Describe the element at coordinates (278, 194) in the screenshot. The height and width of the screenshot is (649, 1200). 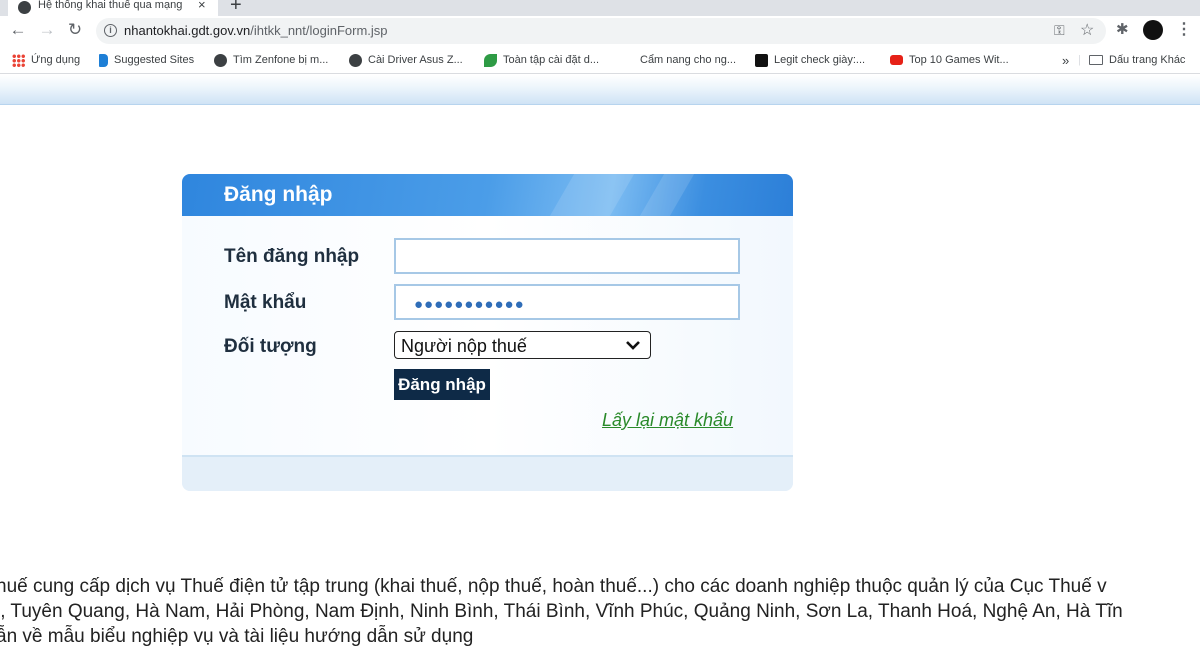
I see `login-title: Đăng nhập` at that location.